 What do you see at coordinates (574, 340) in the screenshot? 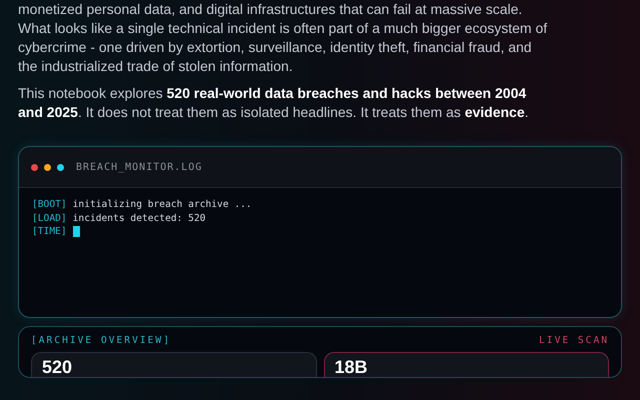
I see `status-label: LIVE SCAN` at bounding box center [574, 340].